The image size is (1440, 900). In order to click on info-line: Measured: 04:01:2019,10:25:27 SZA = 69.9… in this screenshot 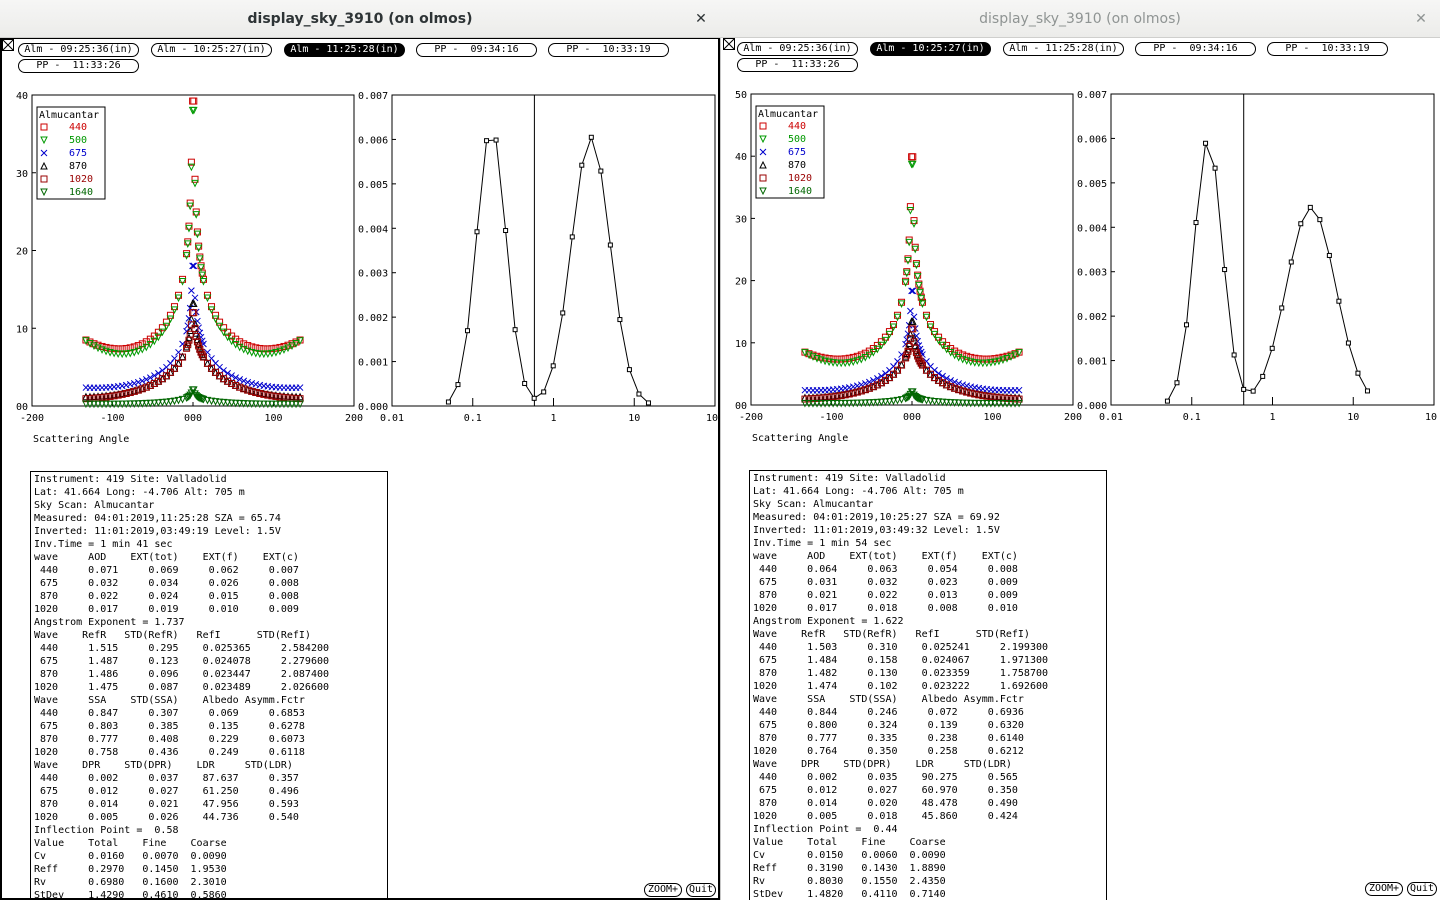, I will do `click(876, 517)`.